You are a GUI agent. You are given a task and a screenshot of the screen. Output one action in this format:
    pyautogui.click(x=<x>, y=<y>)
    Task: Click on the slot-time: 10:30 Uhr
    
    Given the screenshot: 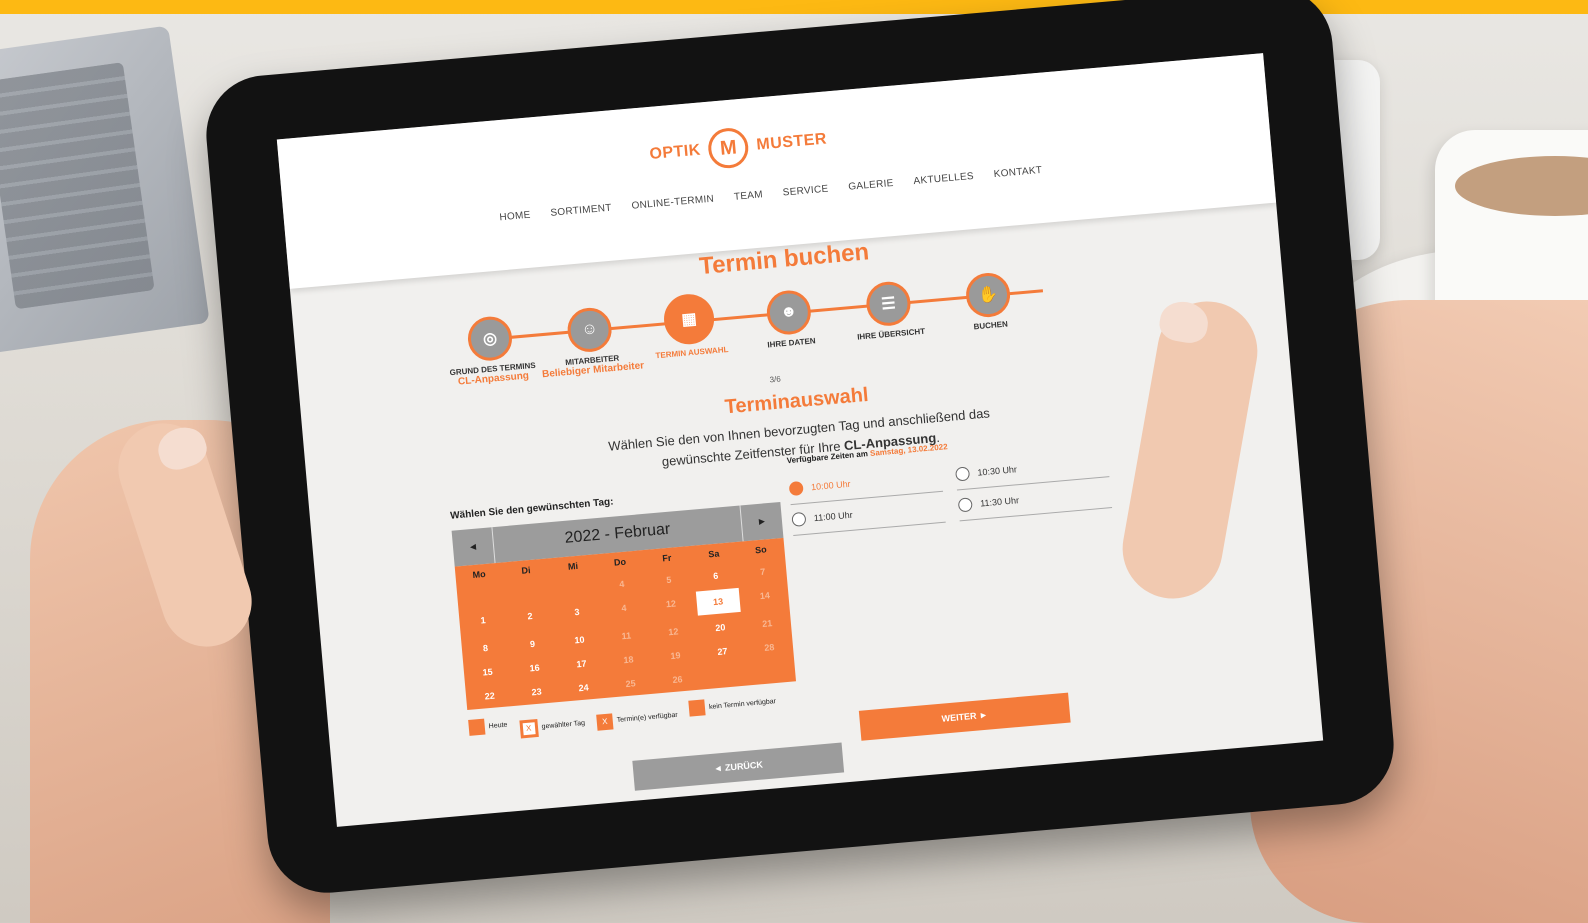 What is the action you would take?
    pyautogui.click(x=997, y=471)
    